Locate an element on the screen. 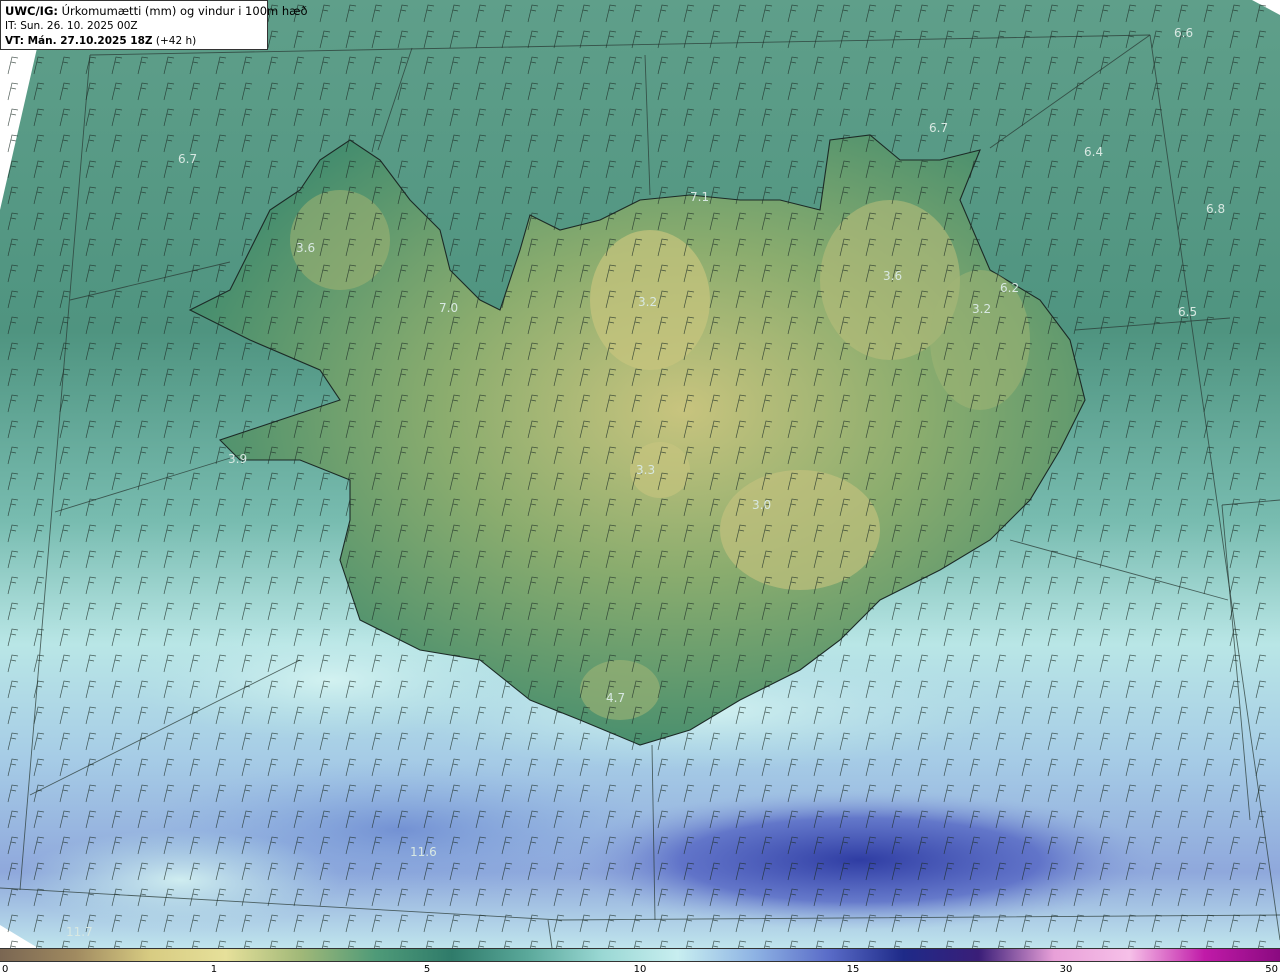 The image size is (1280, 978). map-label: 3.3 is located at coordinates (645, 470).